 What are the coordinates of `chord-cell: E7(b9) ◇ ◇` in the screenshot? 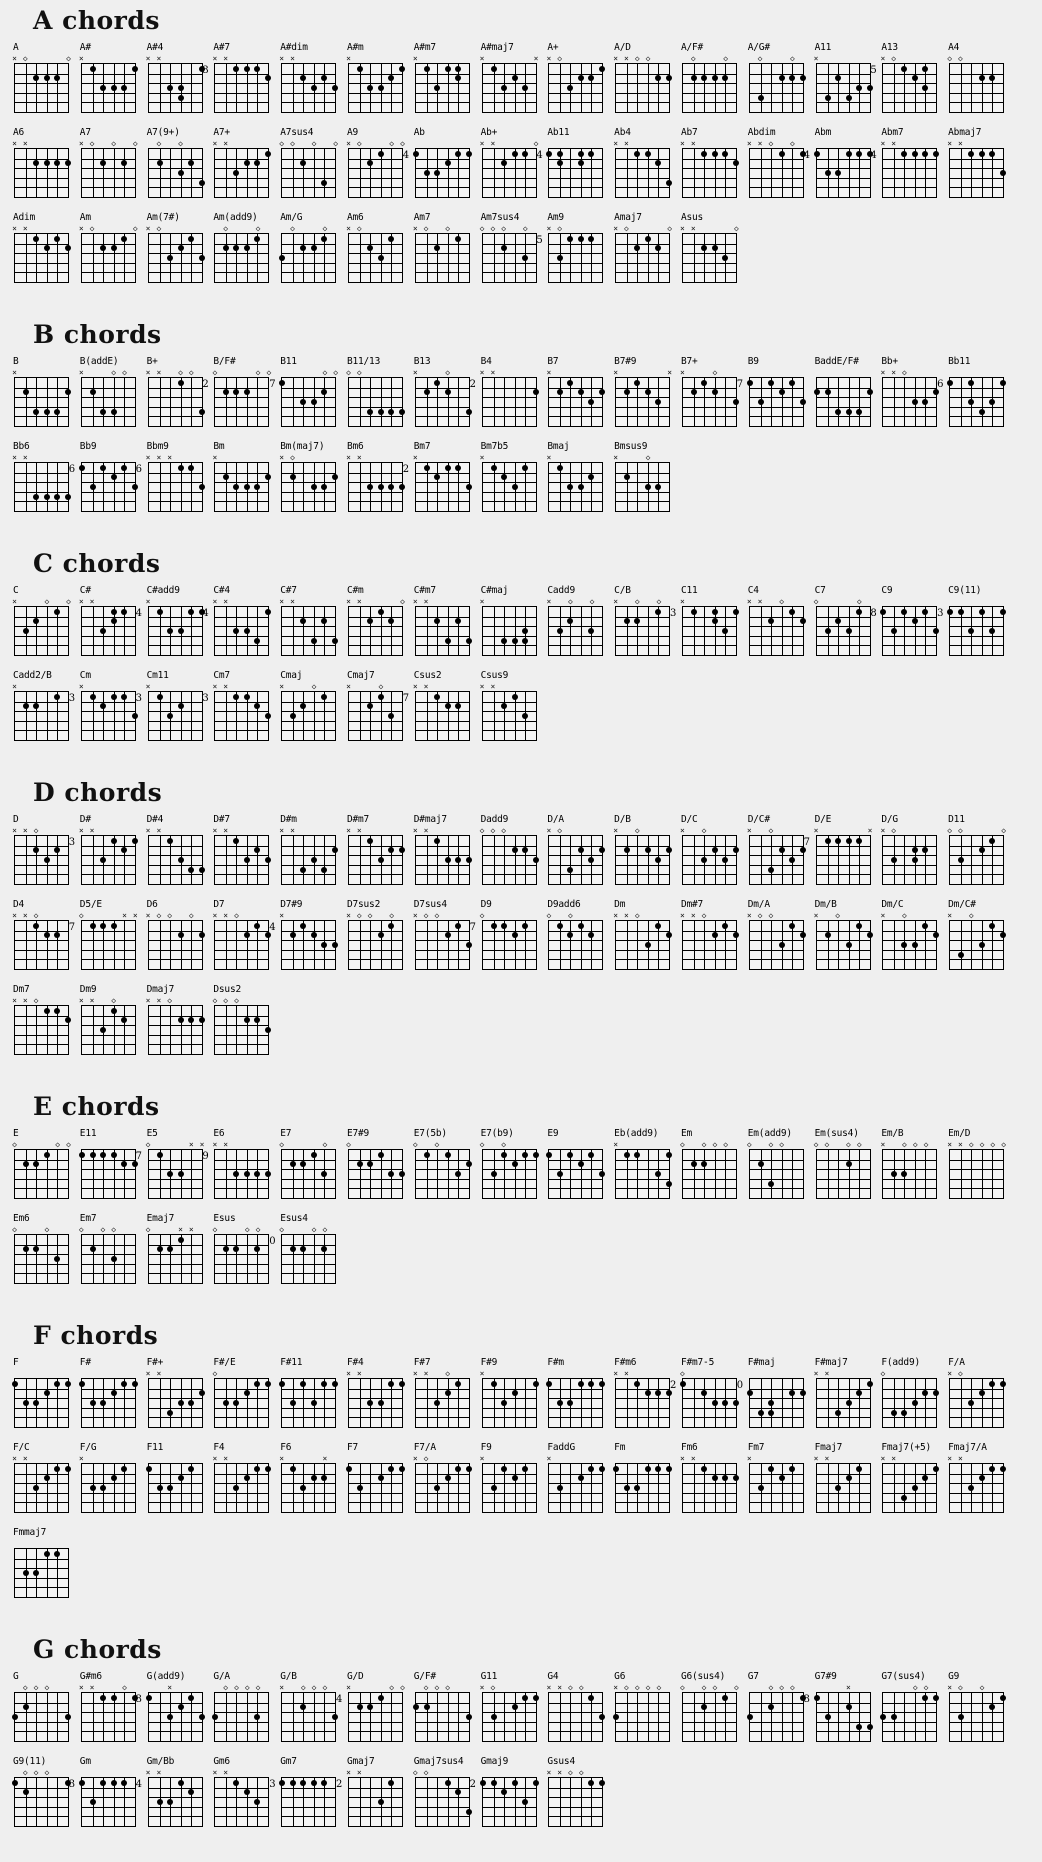 It's located at (503, 1171).